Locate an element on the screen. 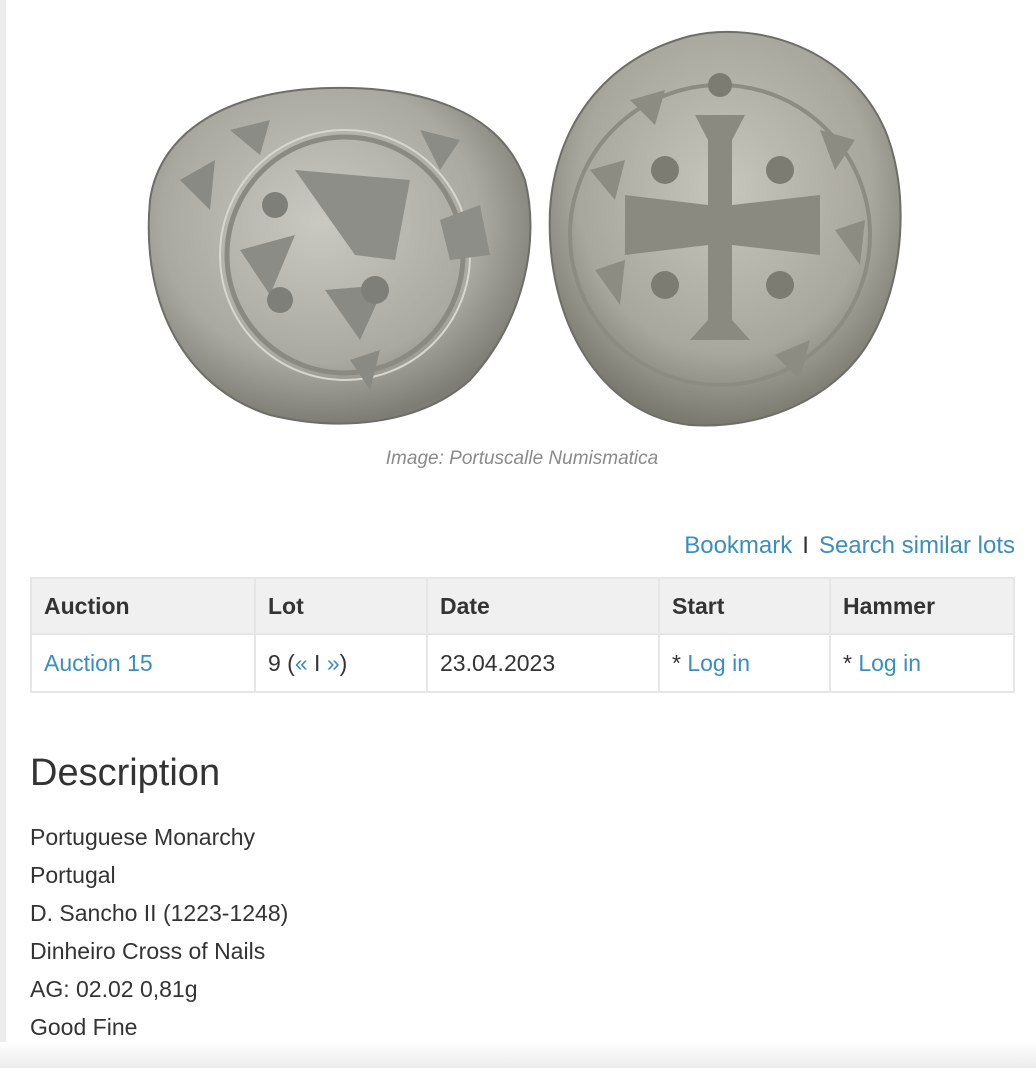 The image size is (1036, 1068). cell-hammer: * Log in is located at coordinates (922, 663).